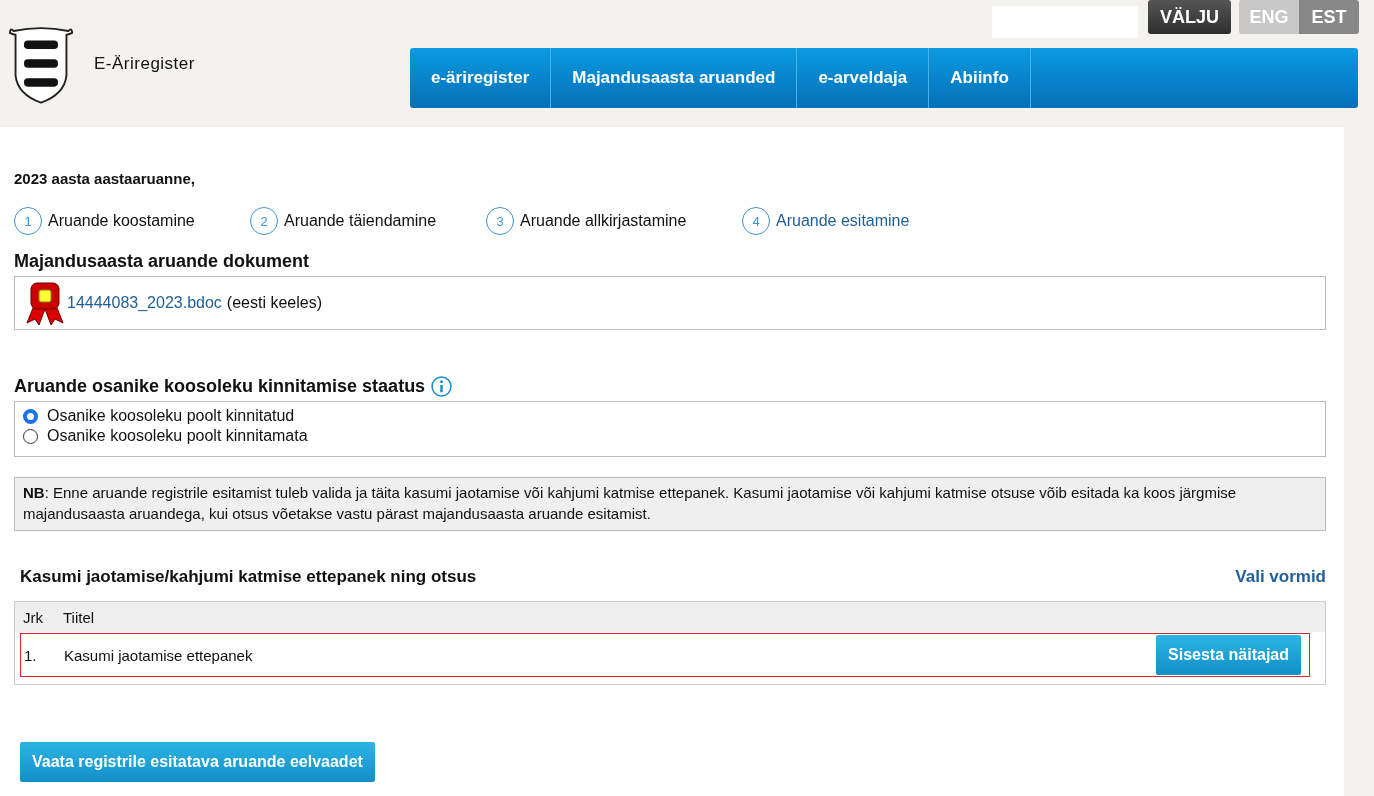  I want to click on step-label: Aruande esitamine, so click(843, 221).